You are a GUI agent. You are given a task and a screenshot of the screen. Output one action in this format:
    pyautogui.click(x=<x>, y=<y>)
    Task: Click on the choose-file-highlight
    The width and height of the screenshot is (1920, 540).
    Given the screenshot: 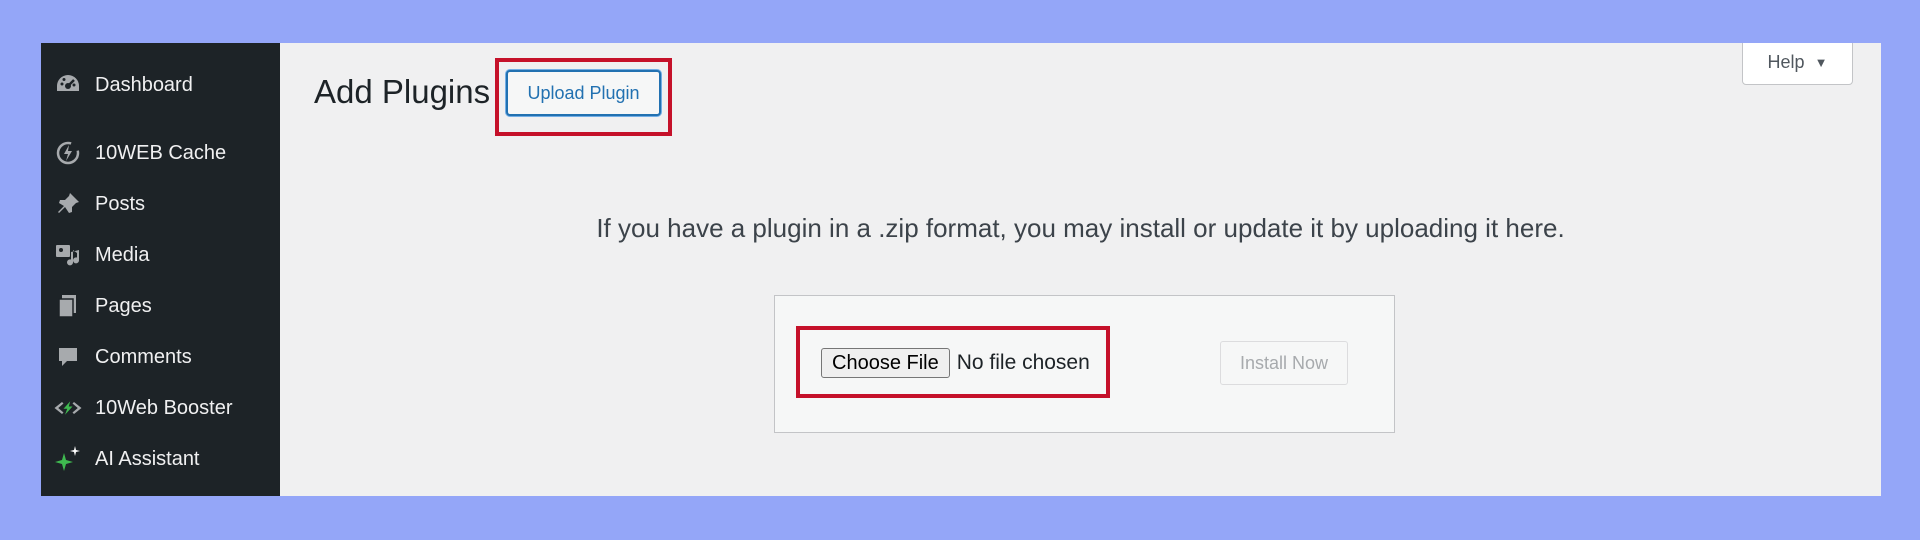 What is the action you would take?
    pyautogui.click(x=953, y=362)
    